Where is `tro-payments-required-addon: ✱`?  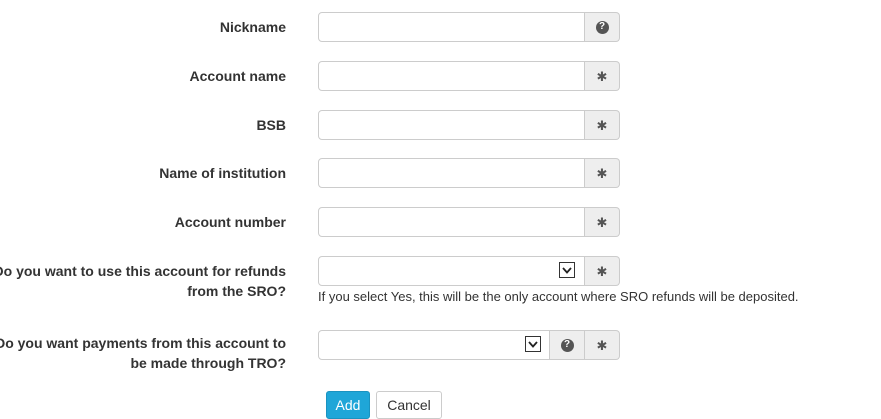 tro-payments-required-addon: ✱ is located at coordinates (602, 345).